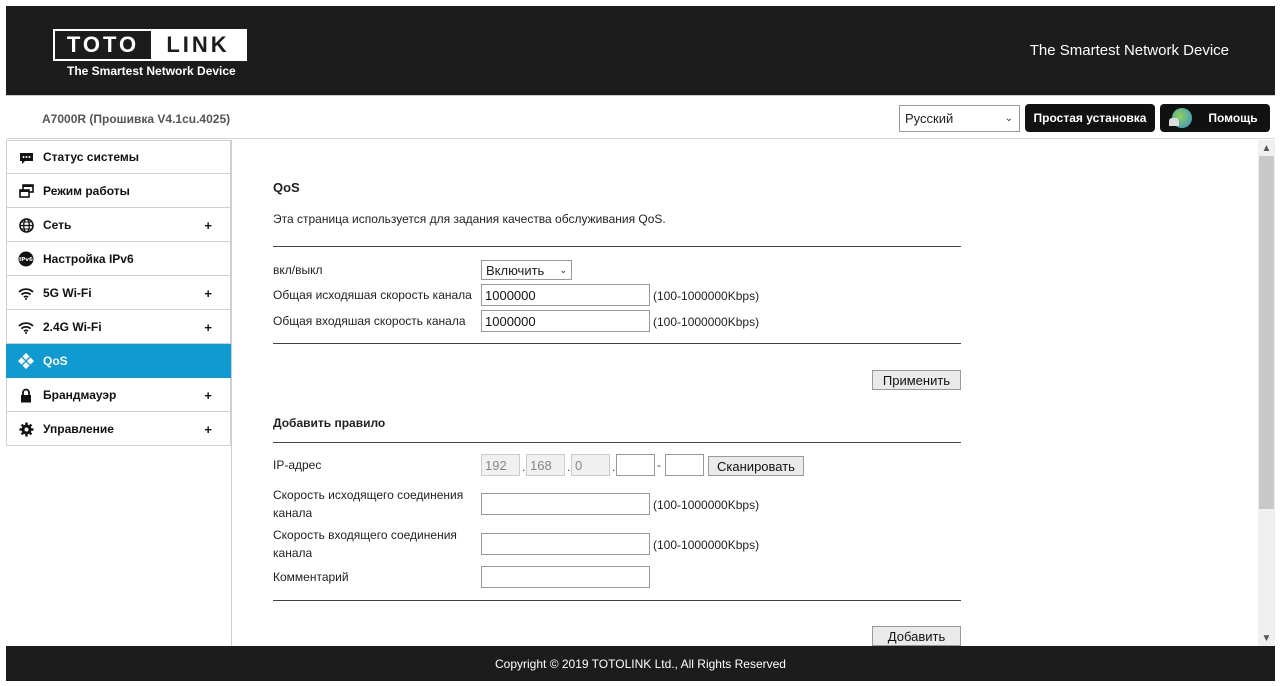 The image size is (1280, 686). Describe the element at coordinates (706, 545) in the screenshot. I see `rule-download-hint: (100-1000000Kbps)` at that location.